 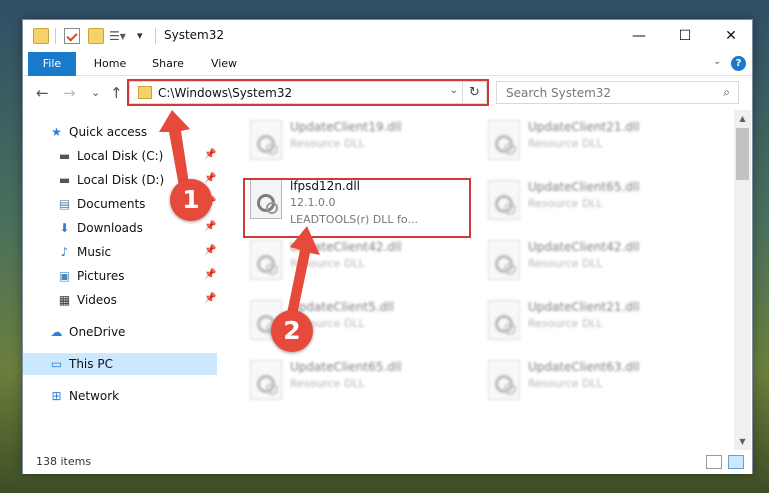 I want to click on tab-share: Share, so click(x=168, y=64).